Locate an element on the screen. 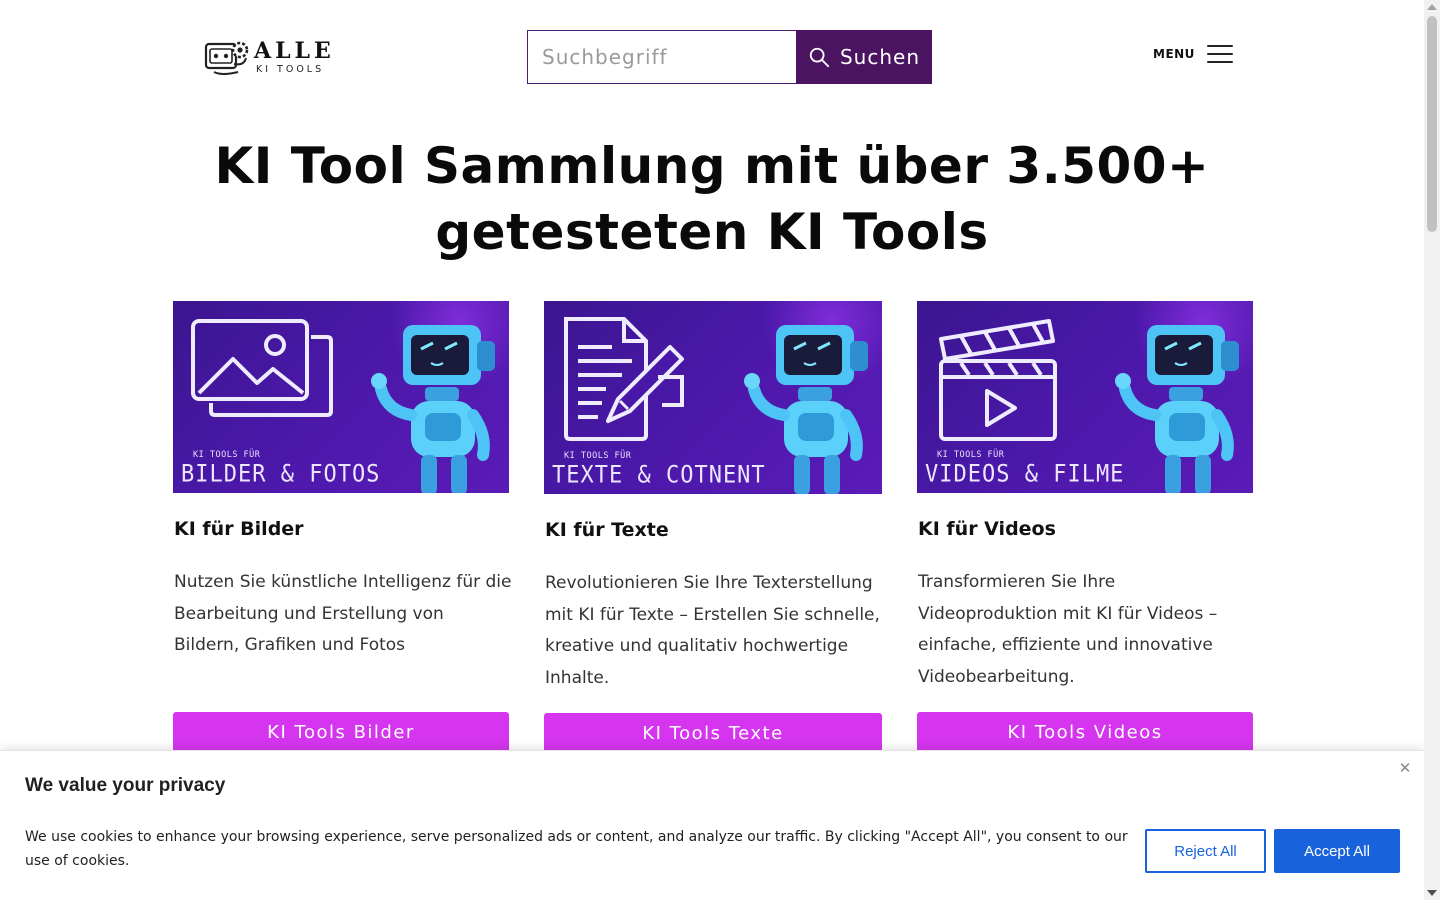 The width and height of the screenshot is (1440, 900). search-form: Suchen is located at coordinates (729, 57).